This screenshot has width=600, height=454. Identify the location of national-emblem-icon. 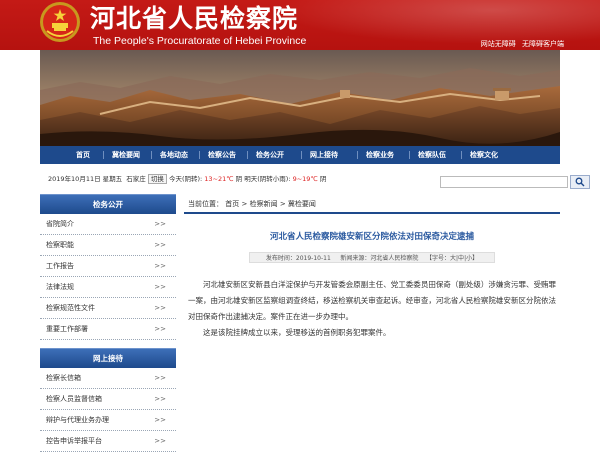
(60, 22).